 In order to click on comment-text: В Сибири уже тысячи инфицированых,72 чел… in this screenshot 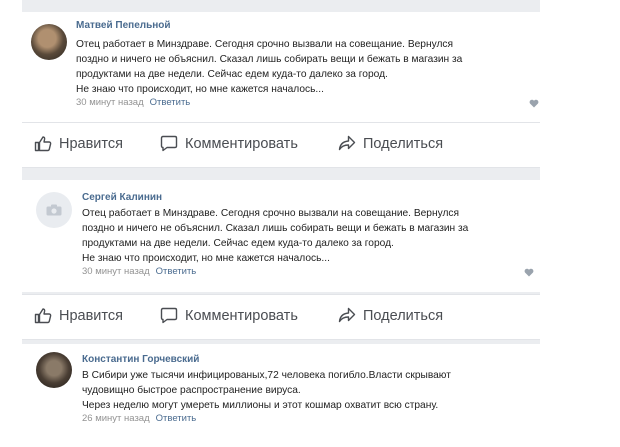, I will do `click(266, 390)`.